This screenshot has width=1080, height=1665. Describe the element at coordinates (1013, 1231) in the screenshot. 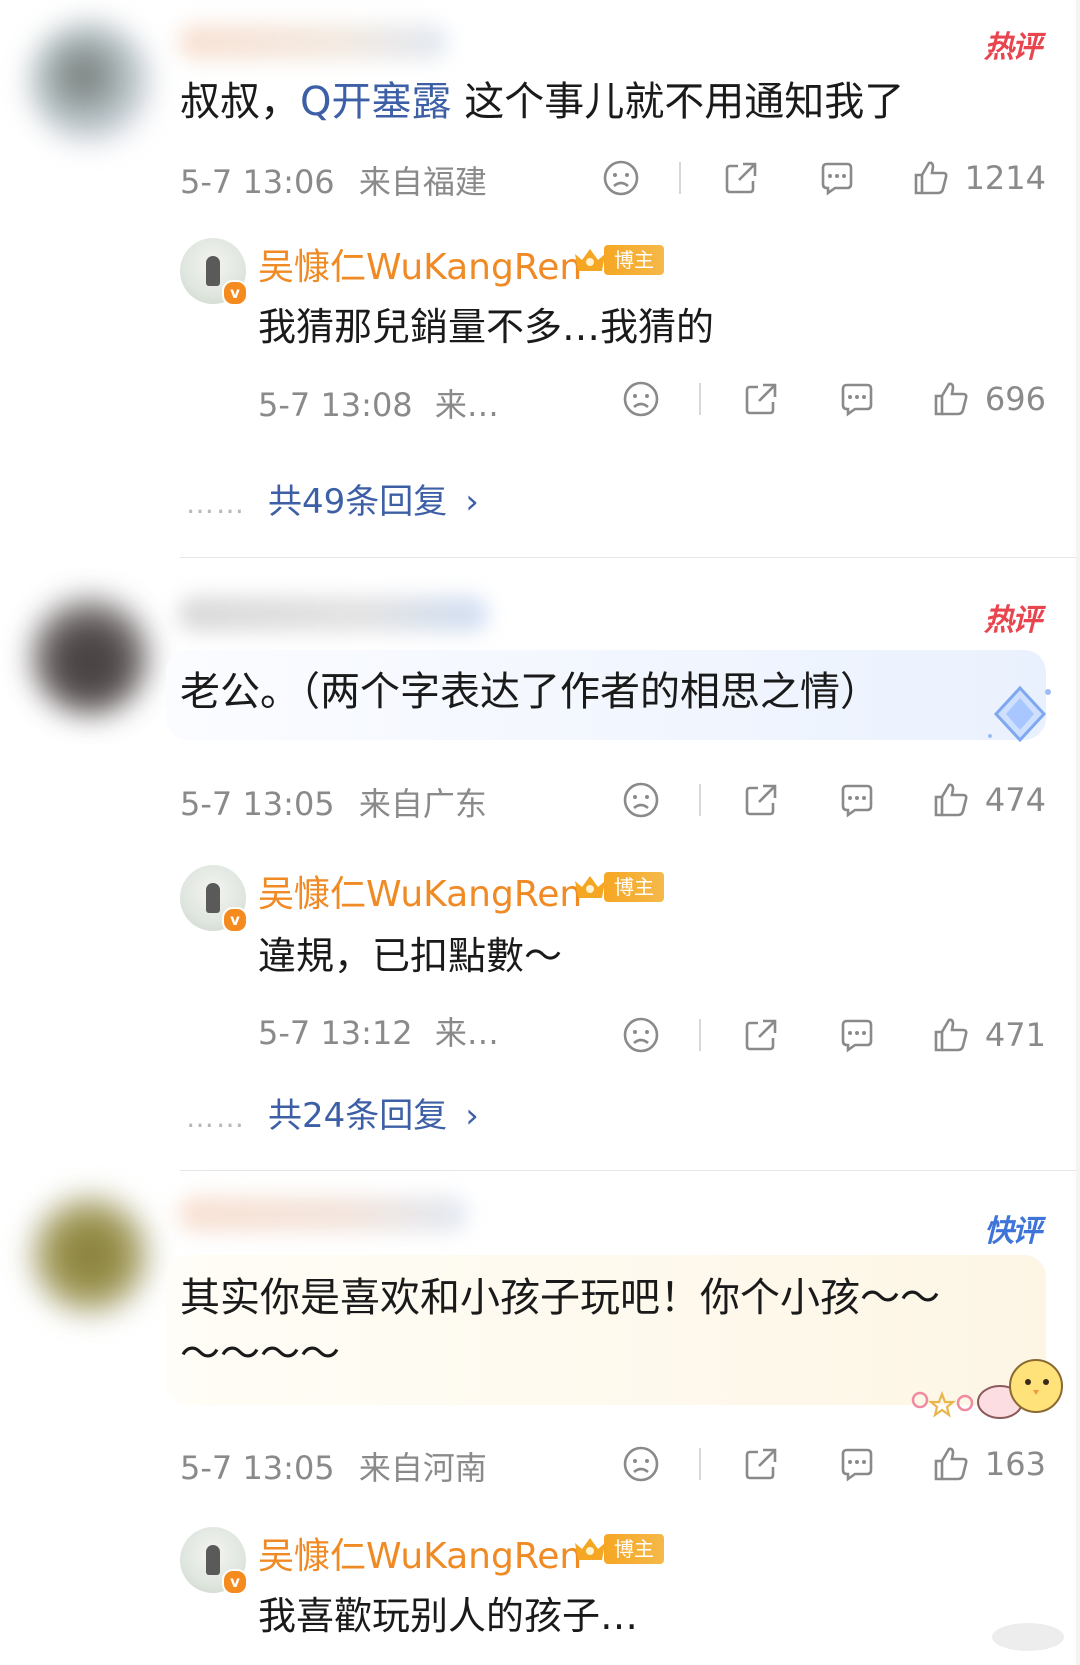

I see `quick-comment-badge: 快评` at that location.